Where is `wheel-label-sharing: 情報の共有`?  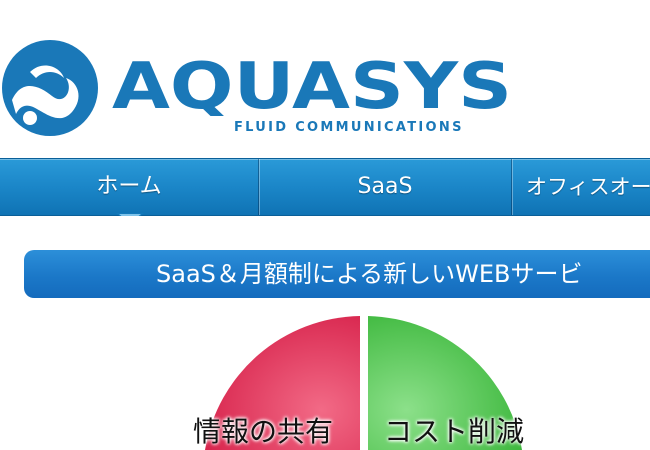
wheel-label-sharing: 情報の共有 is located at coordinates (263, 431).